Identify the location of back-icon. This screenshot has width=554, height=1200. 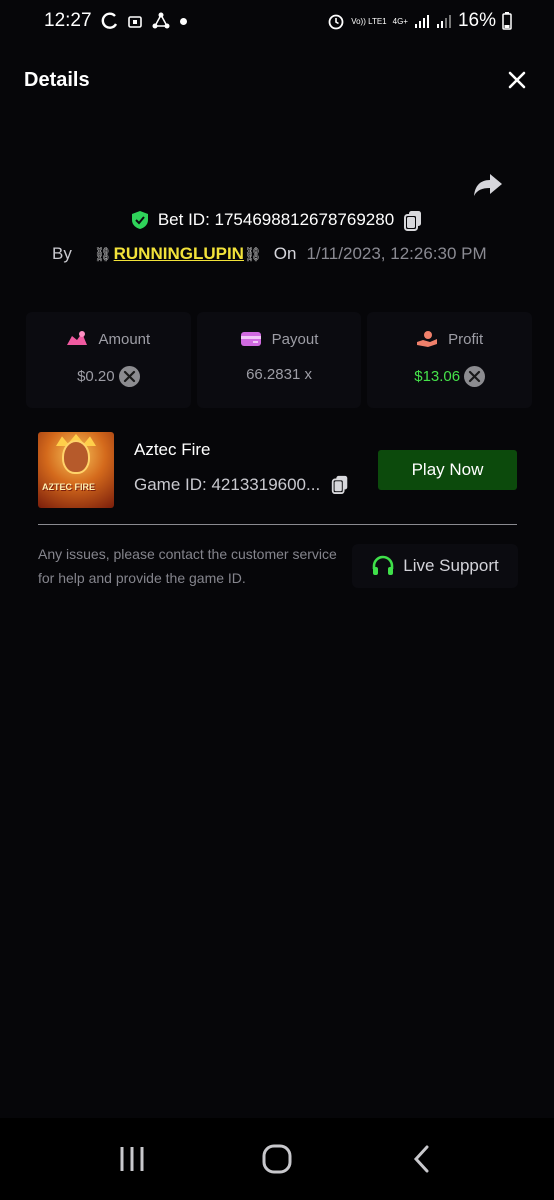
(421, 1159).